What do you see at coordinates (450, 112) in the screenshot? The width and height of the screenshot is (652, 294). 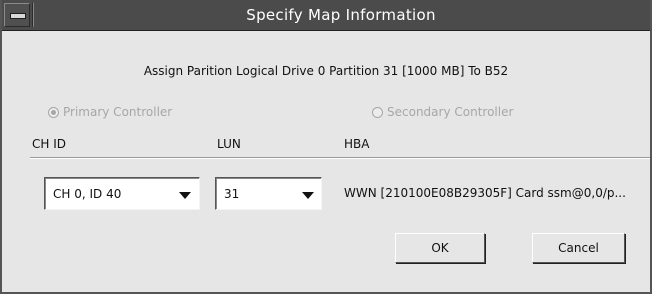 I see `secondary-controller-label: Secondary Controller` at bounding box center [450, 112].